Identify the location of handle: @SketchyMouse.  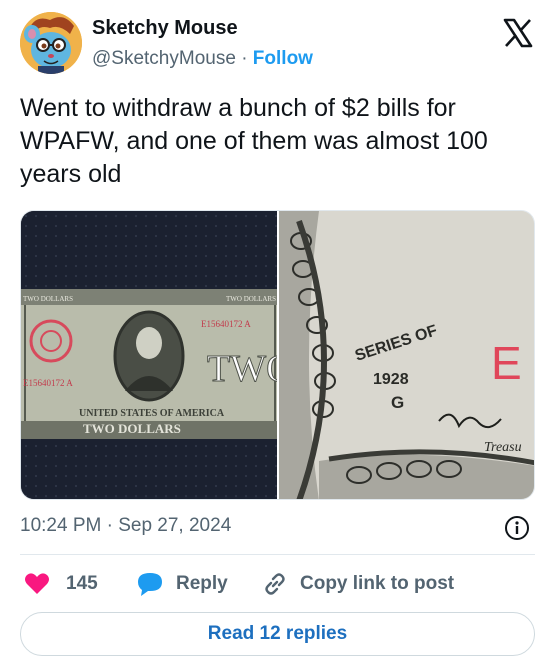
(164, 58).